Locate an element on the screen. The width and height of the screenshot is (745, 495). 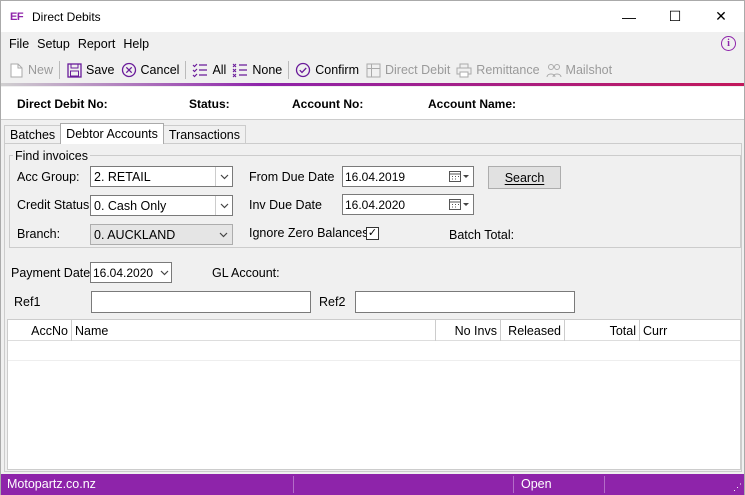
menu-help: Help is located at coordinates (136, 44).